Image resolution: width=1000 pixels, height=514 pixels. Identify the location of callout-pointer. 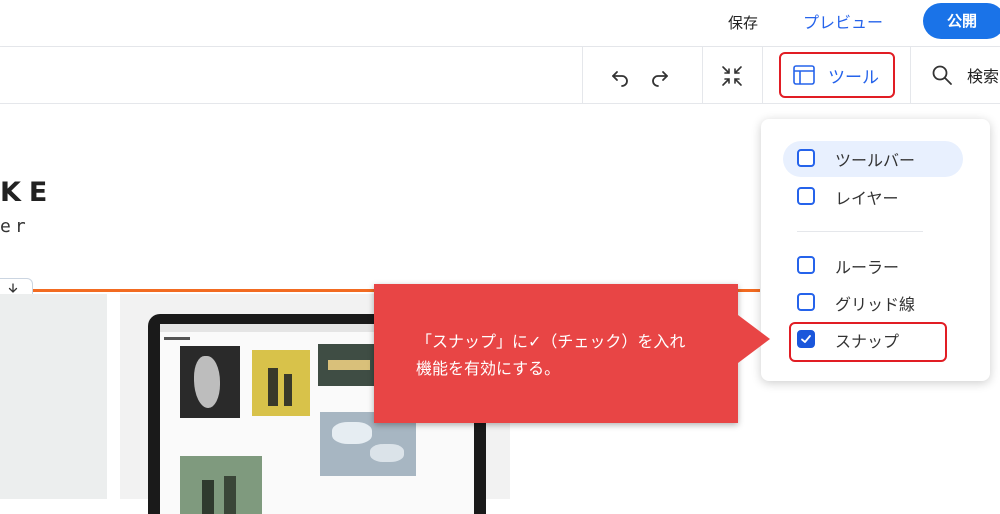
(754, 339).